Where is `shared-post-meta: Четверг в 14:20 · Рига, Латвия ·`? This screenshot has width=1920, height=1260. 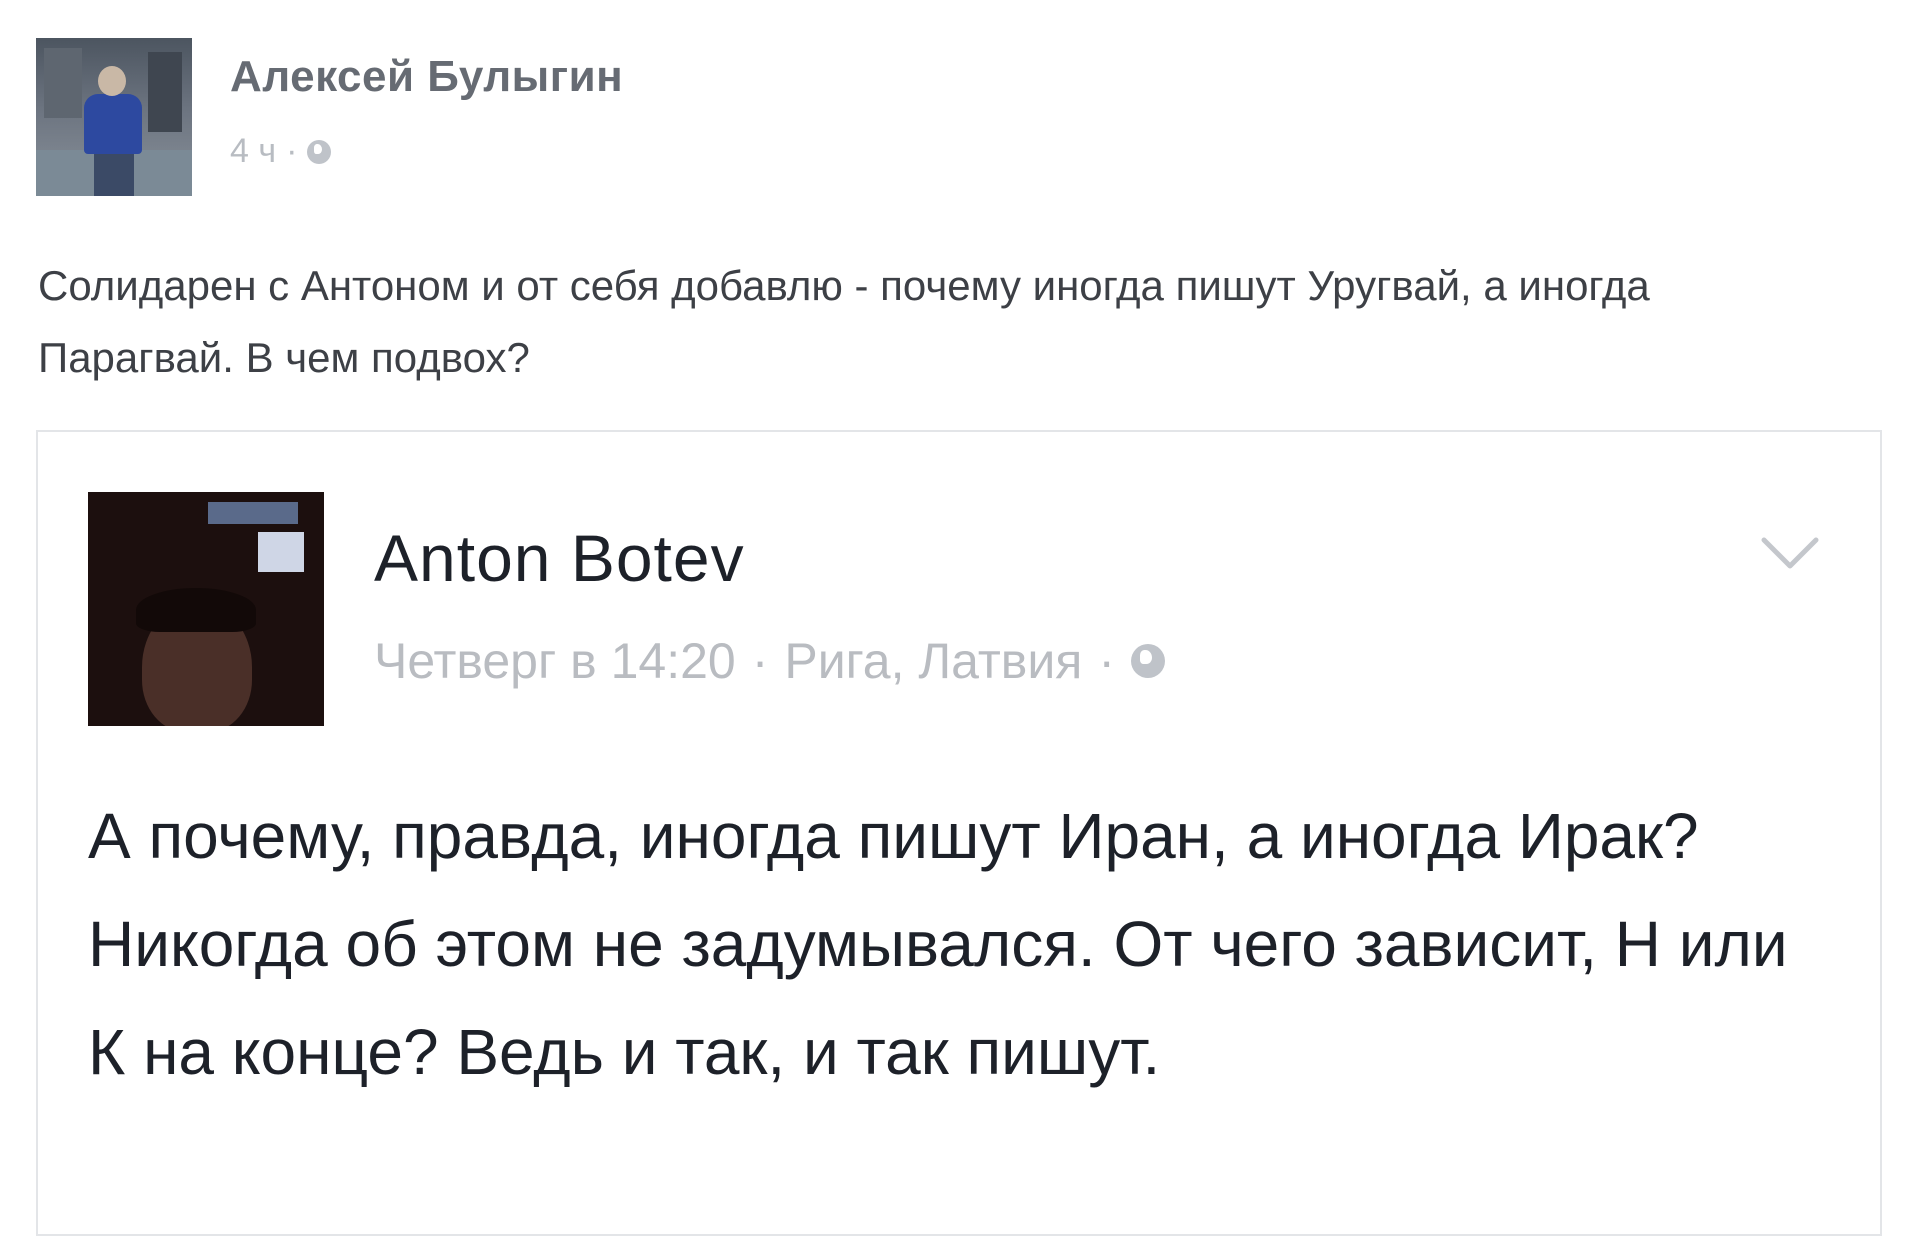 shared-post-meta: Четверг в 14:20 · Рига, Латвия · is located at coordinates (770, 661).